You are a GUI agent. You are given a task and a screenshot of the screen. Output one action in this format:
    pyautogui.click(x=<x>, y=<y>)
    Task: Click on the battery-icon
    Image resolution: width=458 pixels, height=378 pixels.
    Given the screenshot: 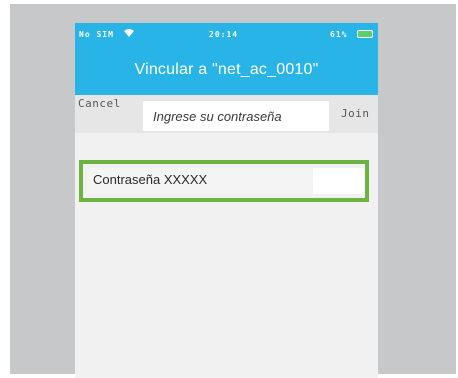 What is the action you would take?
    pyautogui.click(x=365, y=34)
    